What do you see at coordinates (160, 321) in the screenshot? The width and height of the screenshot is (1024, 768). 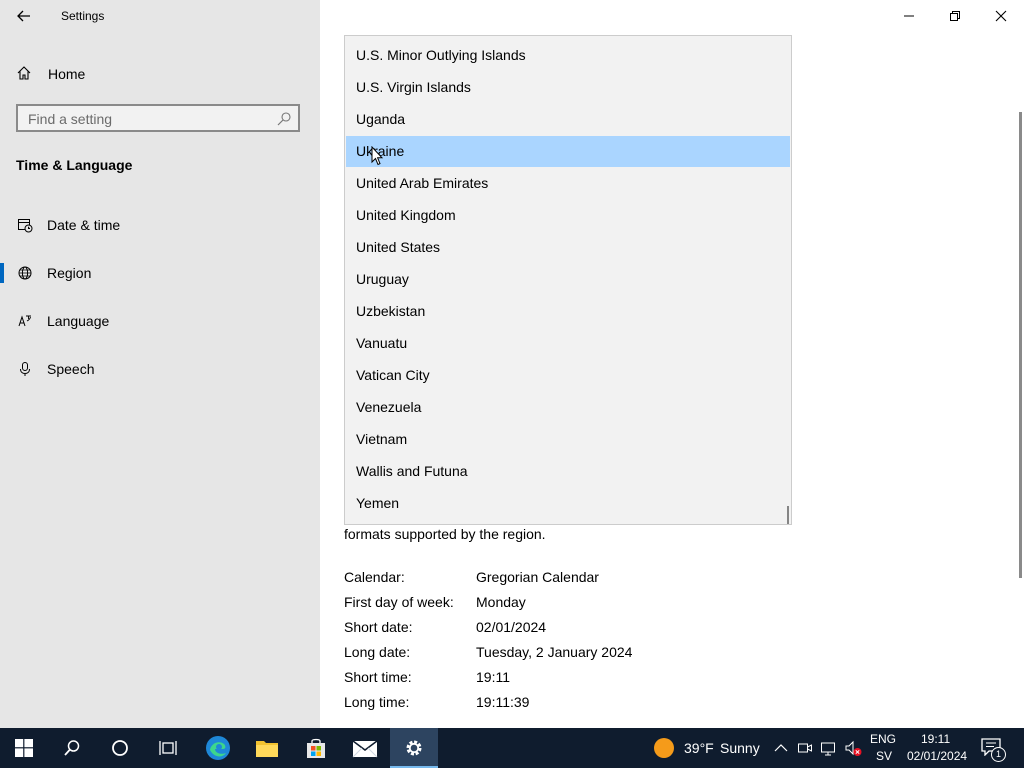 I see `sidebar-item-language: Language` at bounding box center [160, 321].